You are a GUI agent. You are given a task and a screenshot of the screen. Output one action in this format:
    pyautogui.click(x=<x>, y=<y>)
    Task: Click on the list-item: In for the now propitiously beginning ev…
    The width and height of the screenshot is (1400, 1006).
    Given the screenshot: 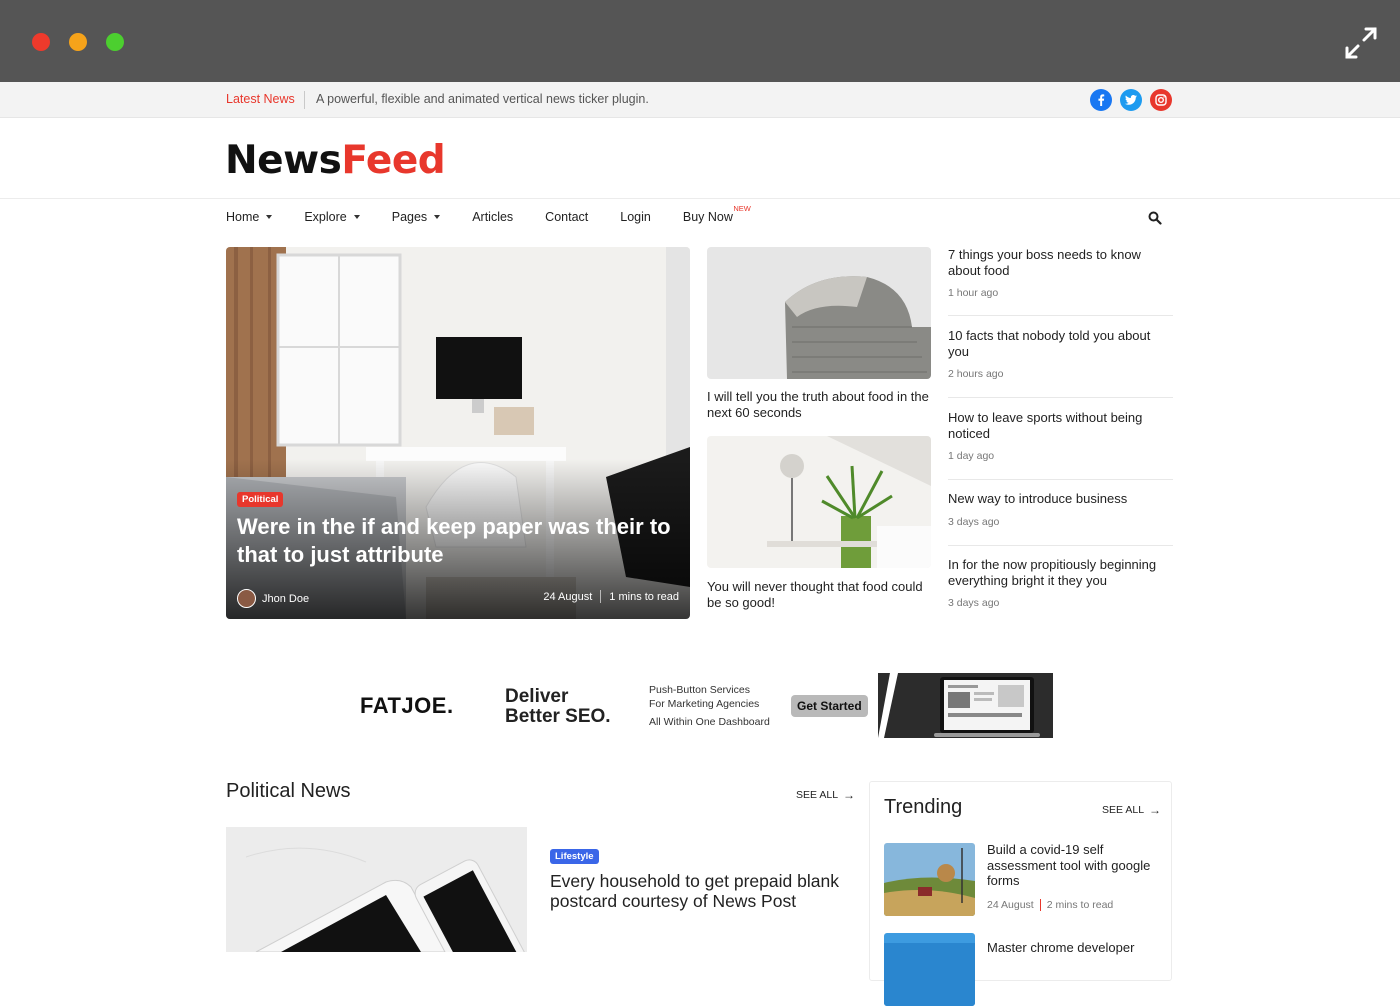 What is the action you would take?
    pyautogui.click(x=1060, y=583)
    